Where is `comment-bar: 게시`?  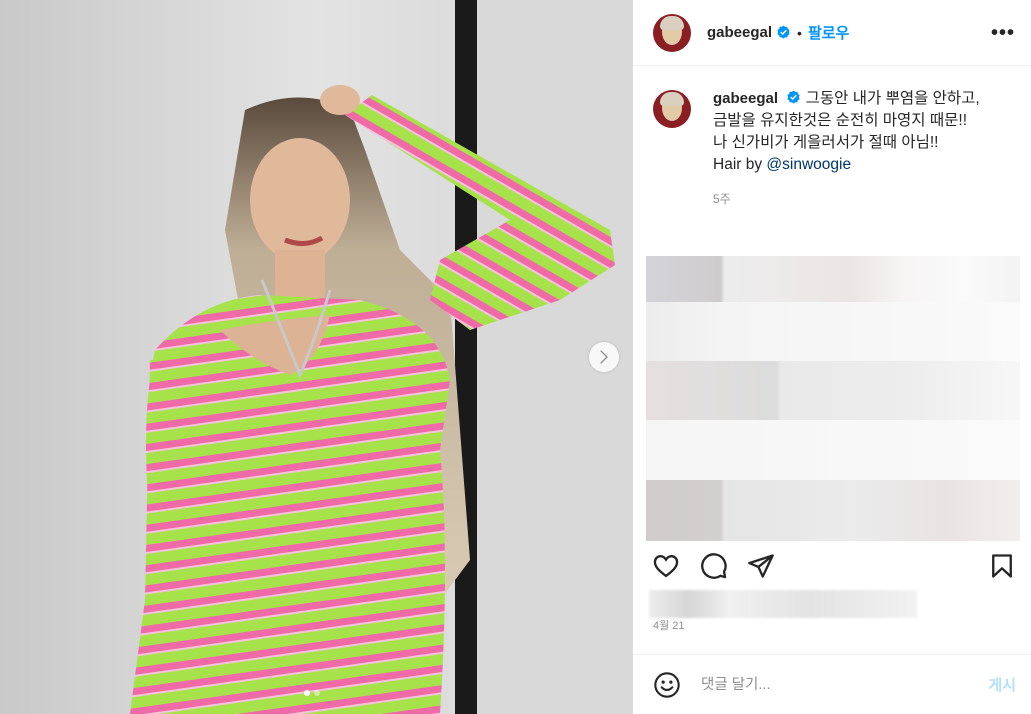 comment-bar: 게시 is located at coordinates (832, 684).